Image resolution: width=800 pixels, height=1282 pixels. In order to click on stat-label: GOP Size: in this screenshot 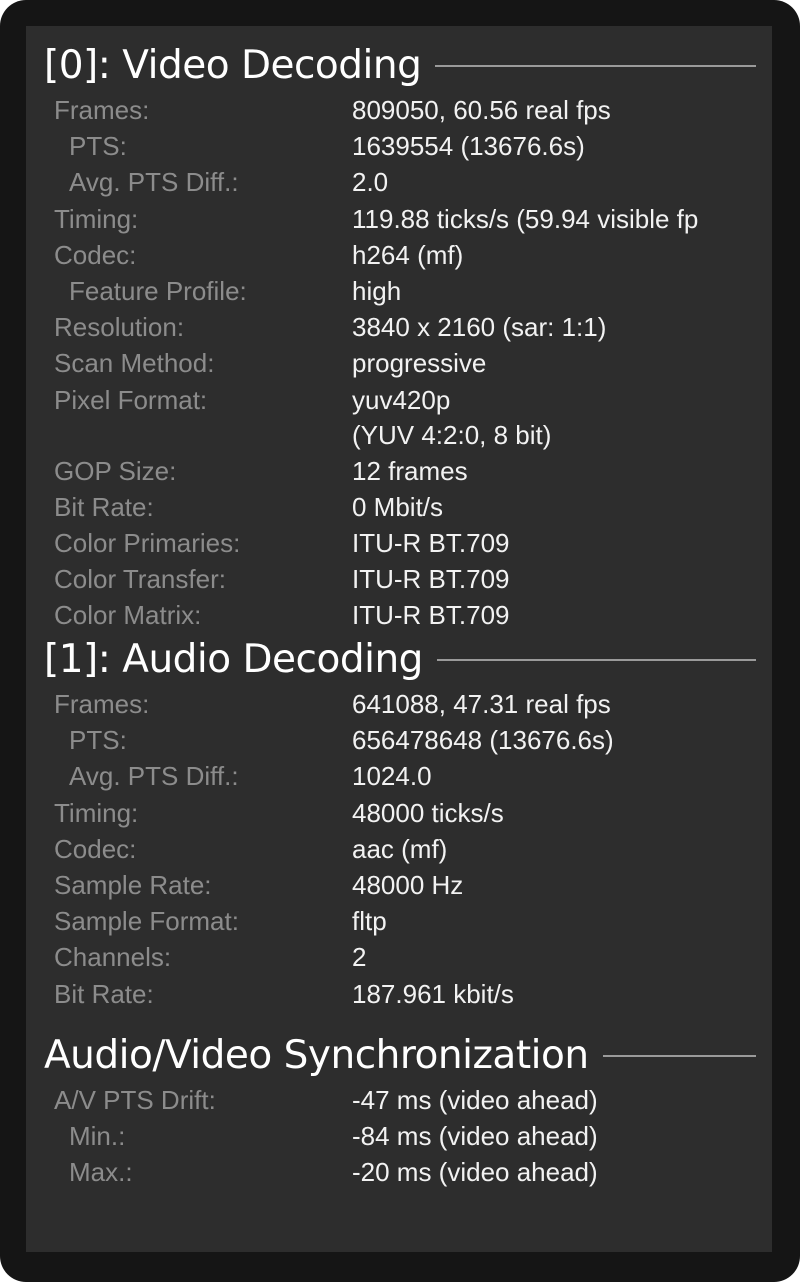, I will do `click(115, 470)`.